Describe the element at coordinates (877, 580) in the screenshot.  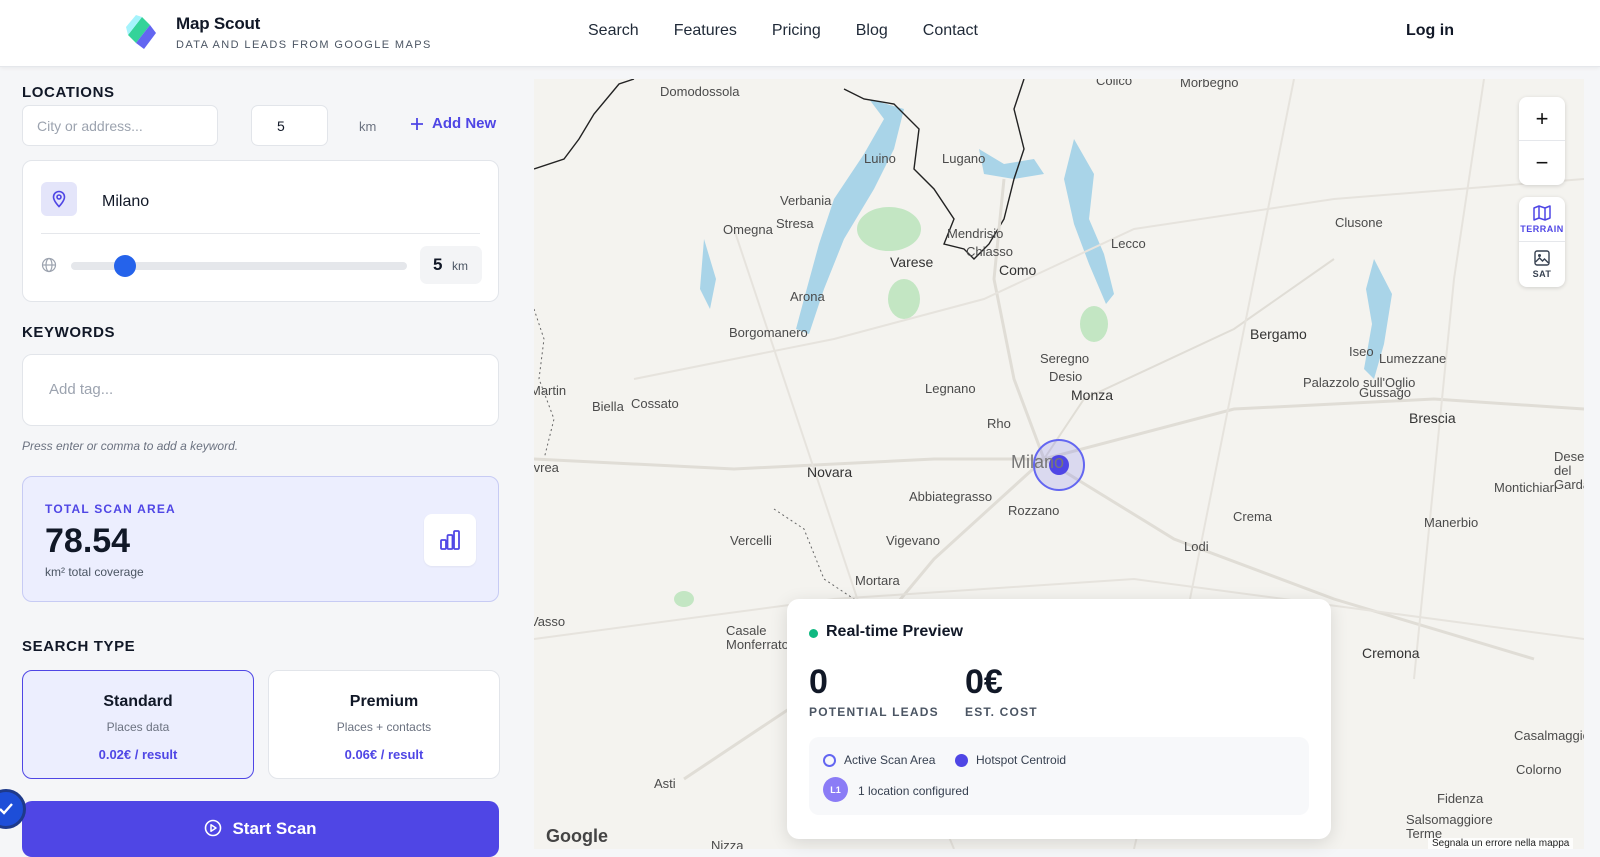
I see `map-label: Mortara` at that location.